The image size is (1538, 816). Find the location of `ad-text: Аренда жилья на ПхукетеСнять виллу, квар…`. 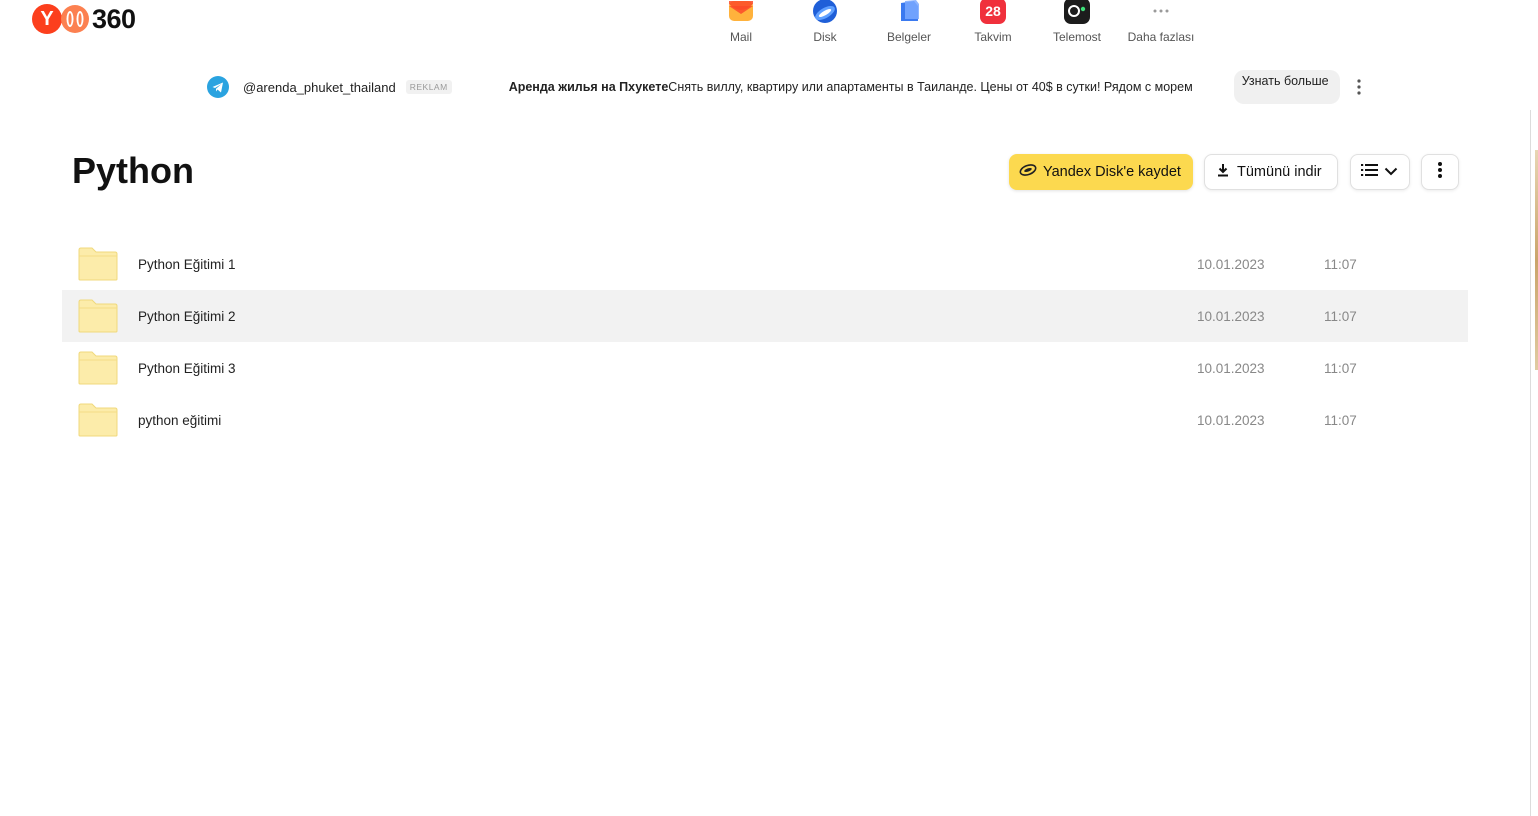

ad-text: Аренда жилья на ПхукетеСнять виллу, квар… is located at coordinates (863, 87).